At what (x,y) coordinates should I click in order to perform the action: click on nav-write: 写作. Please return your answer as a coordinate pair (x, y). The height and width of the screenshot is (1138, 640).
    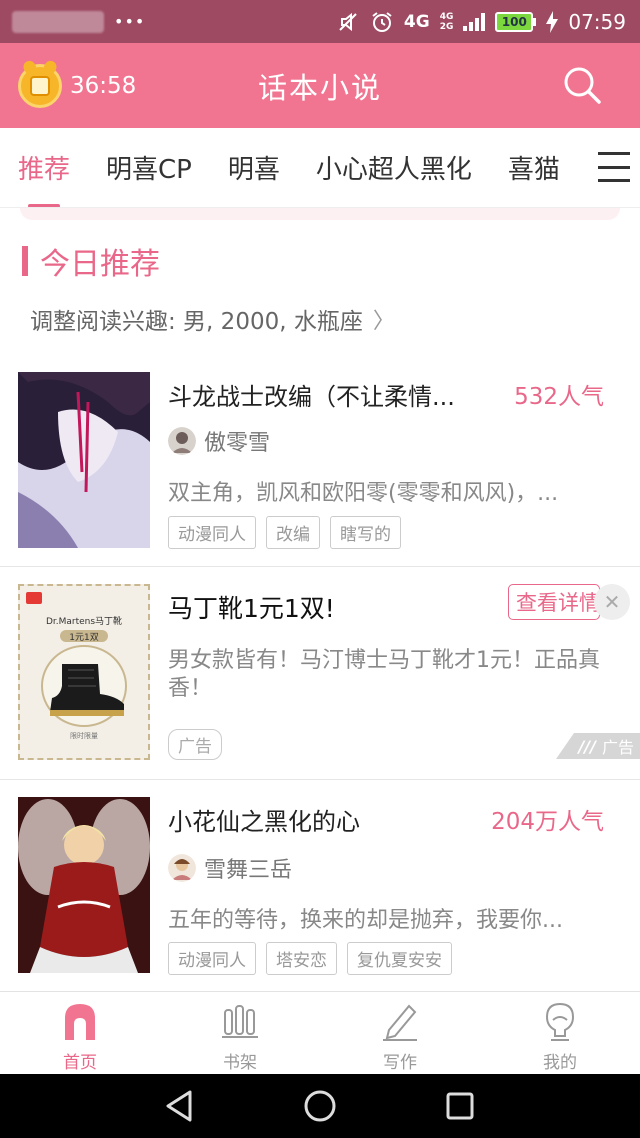
    Looking at the image, I should click on (400, 1033).